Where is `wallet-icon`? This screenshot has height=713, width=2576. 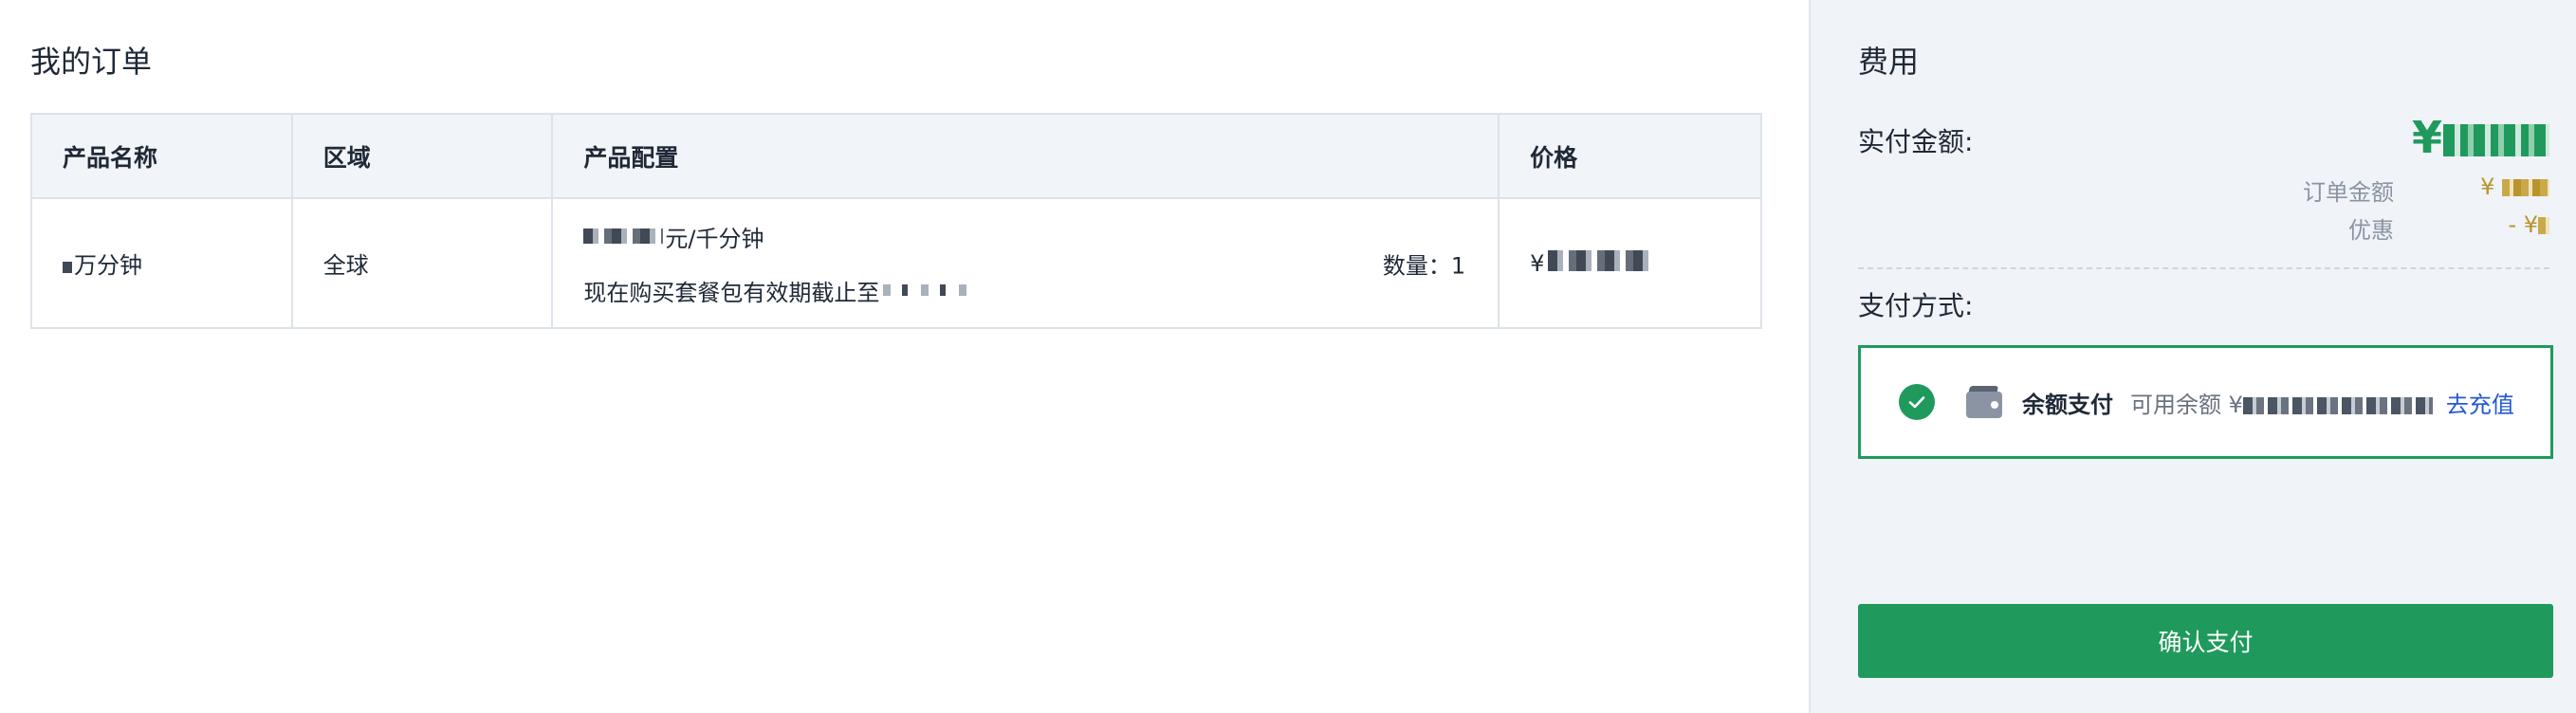 wallet-icon is located at coordinates (1984, 402).